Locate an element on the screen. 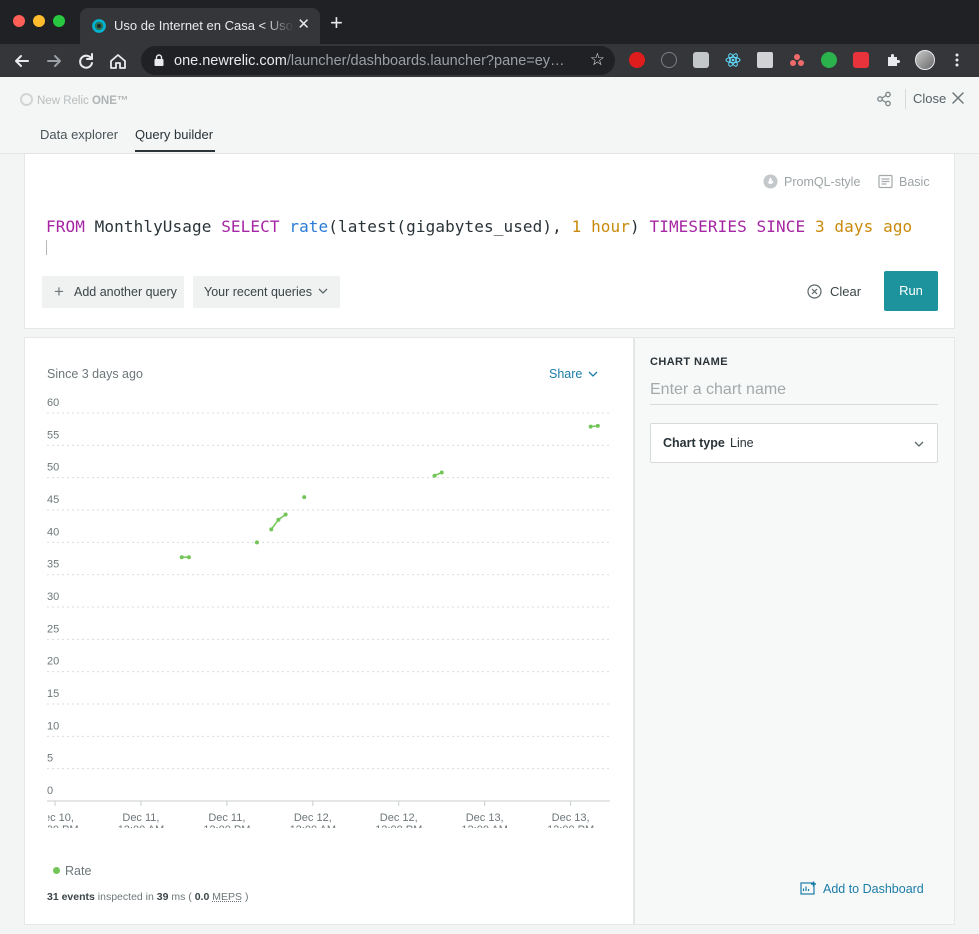 The height and width of the screenshot is (934, 979). y-tick-label: 45 is located at coordinates (53, 500).